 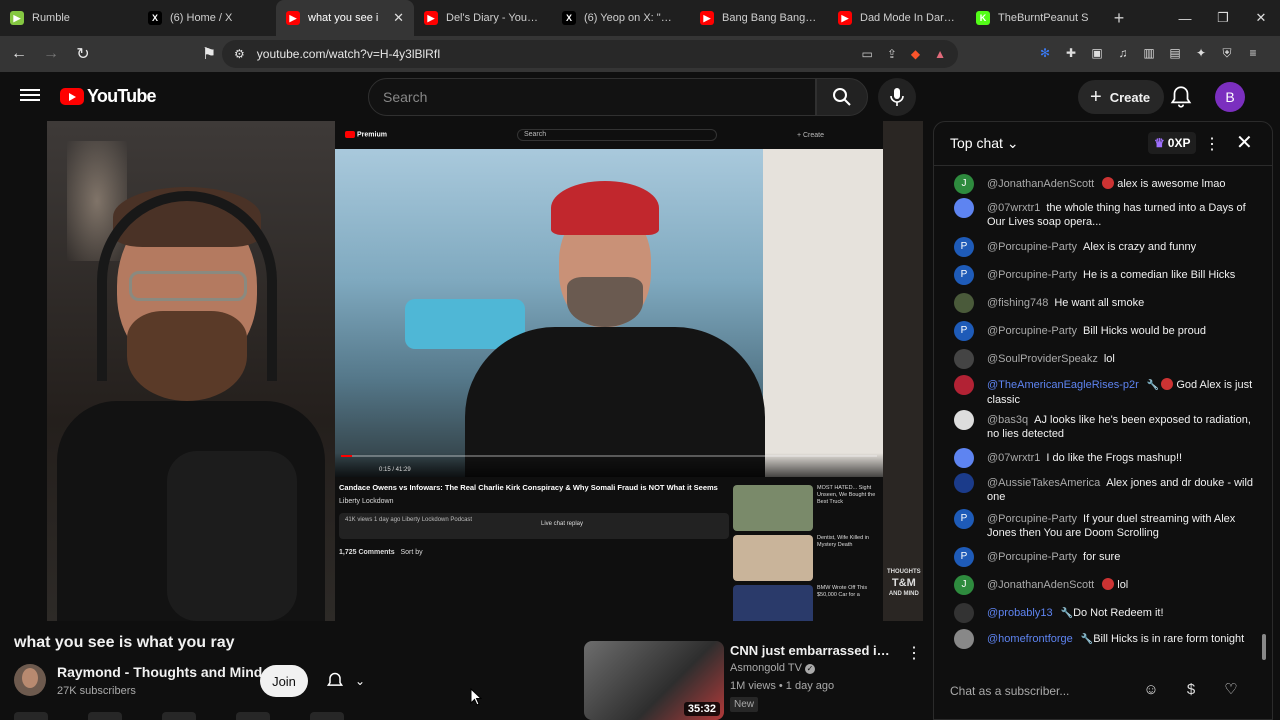 What do you see at coordinates (1017, 303) in the screenshot?
I see `chat-author-name: @fishing748` at bounding box center [1017, 303].